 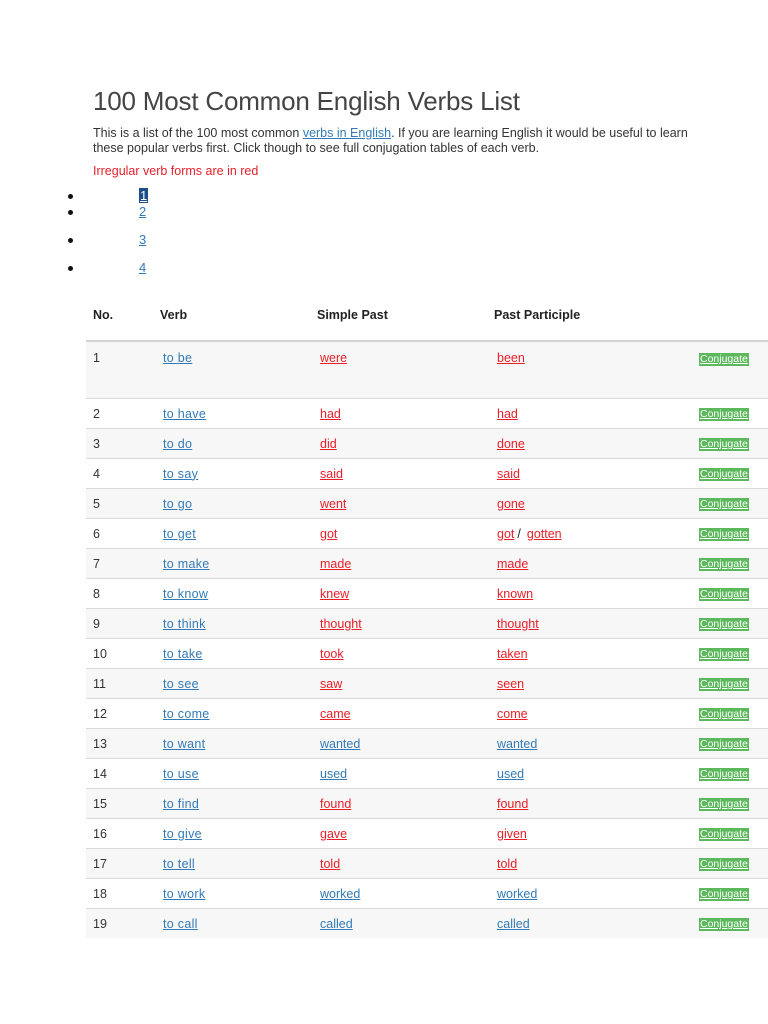 What do you see at coordinates (589, 443) in the screenshot?
I see `past-participle-cell: done` at bounding box center [589, 443].